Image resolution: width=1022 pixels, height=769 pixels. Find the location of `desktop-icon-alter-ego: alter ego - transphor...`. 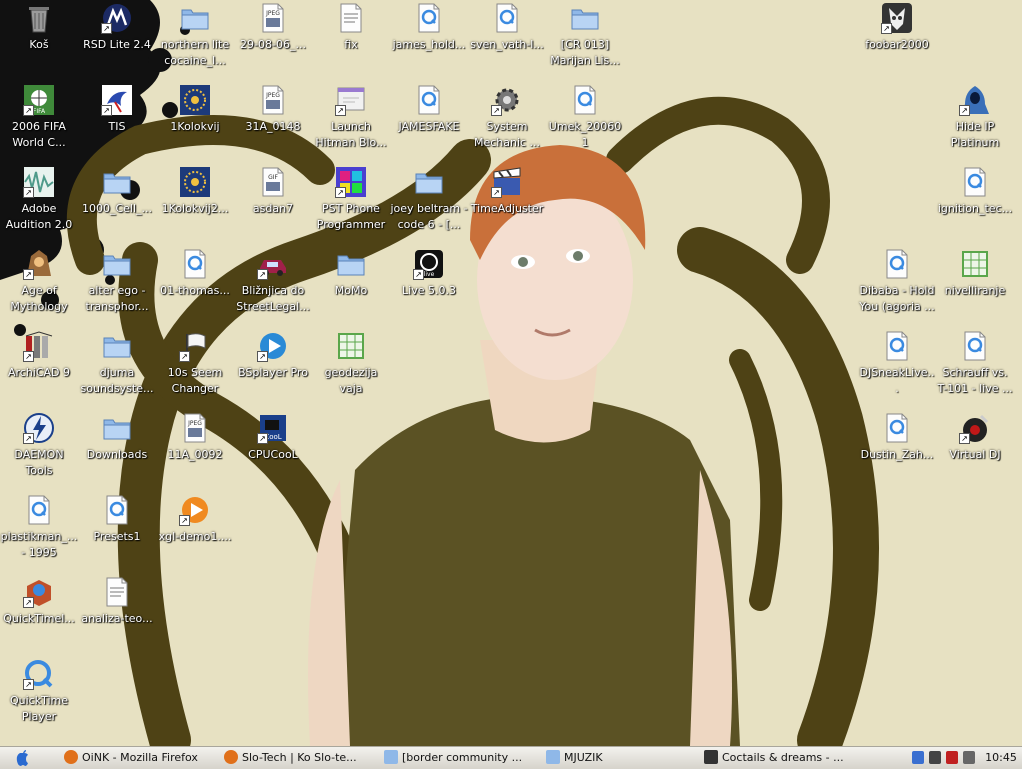

desktop-icon-alter-ego: alter ego - transphor... is located at coordinates (117, 286).